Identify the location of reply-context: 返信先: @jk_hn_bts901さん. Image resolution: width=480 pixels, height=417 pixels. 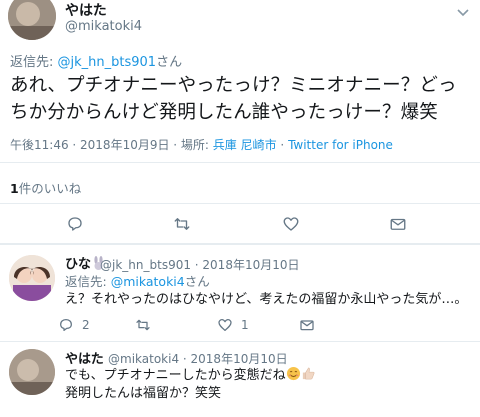
(96, 62).